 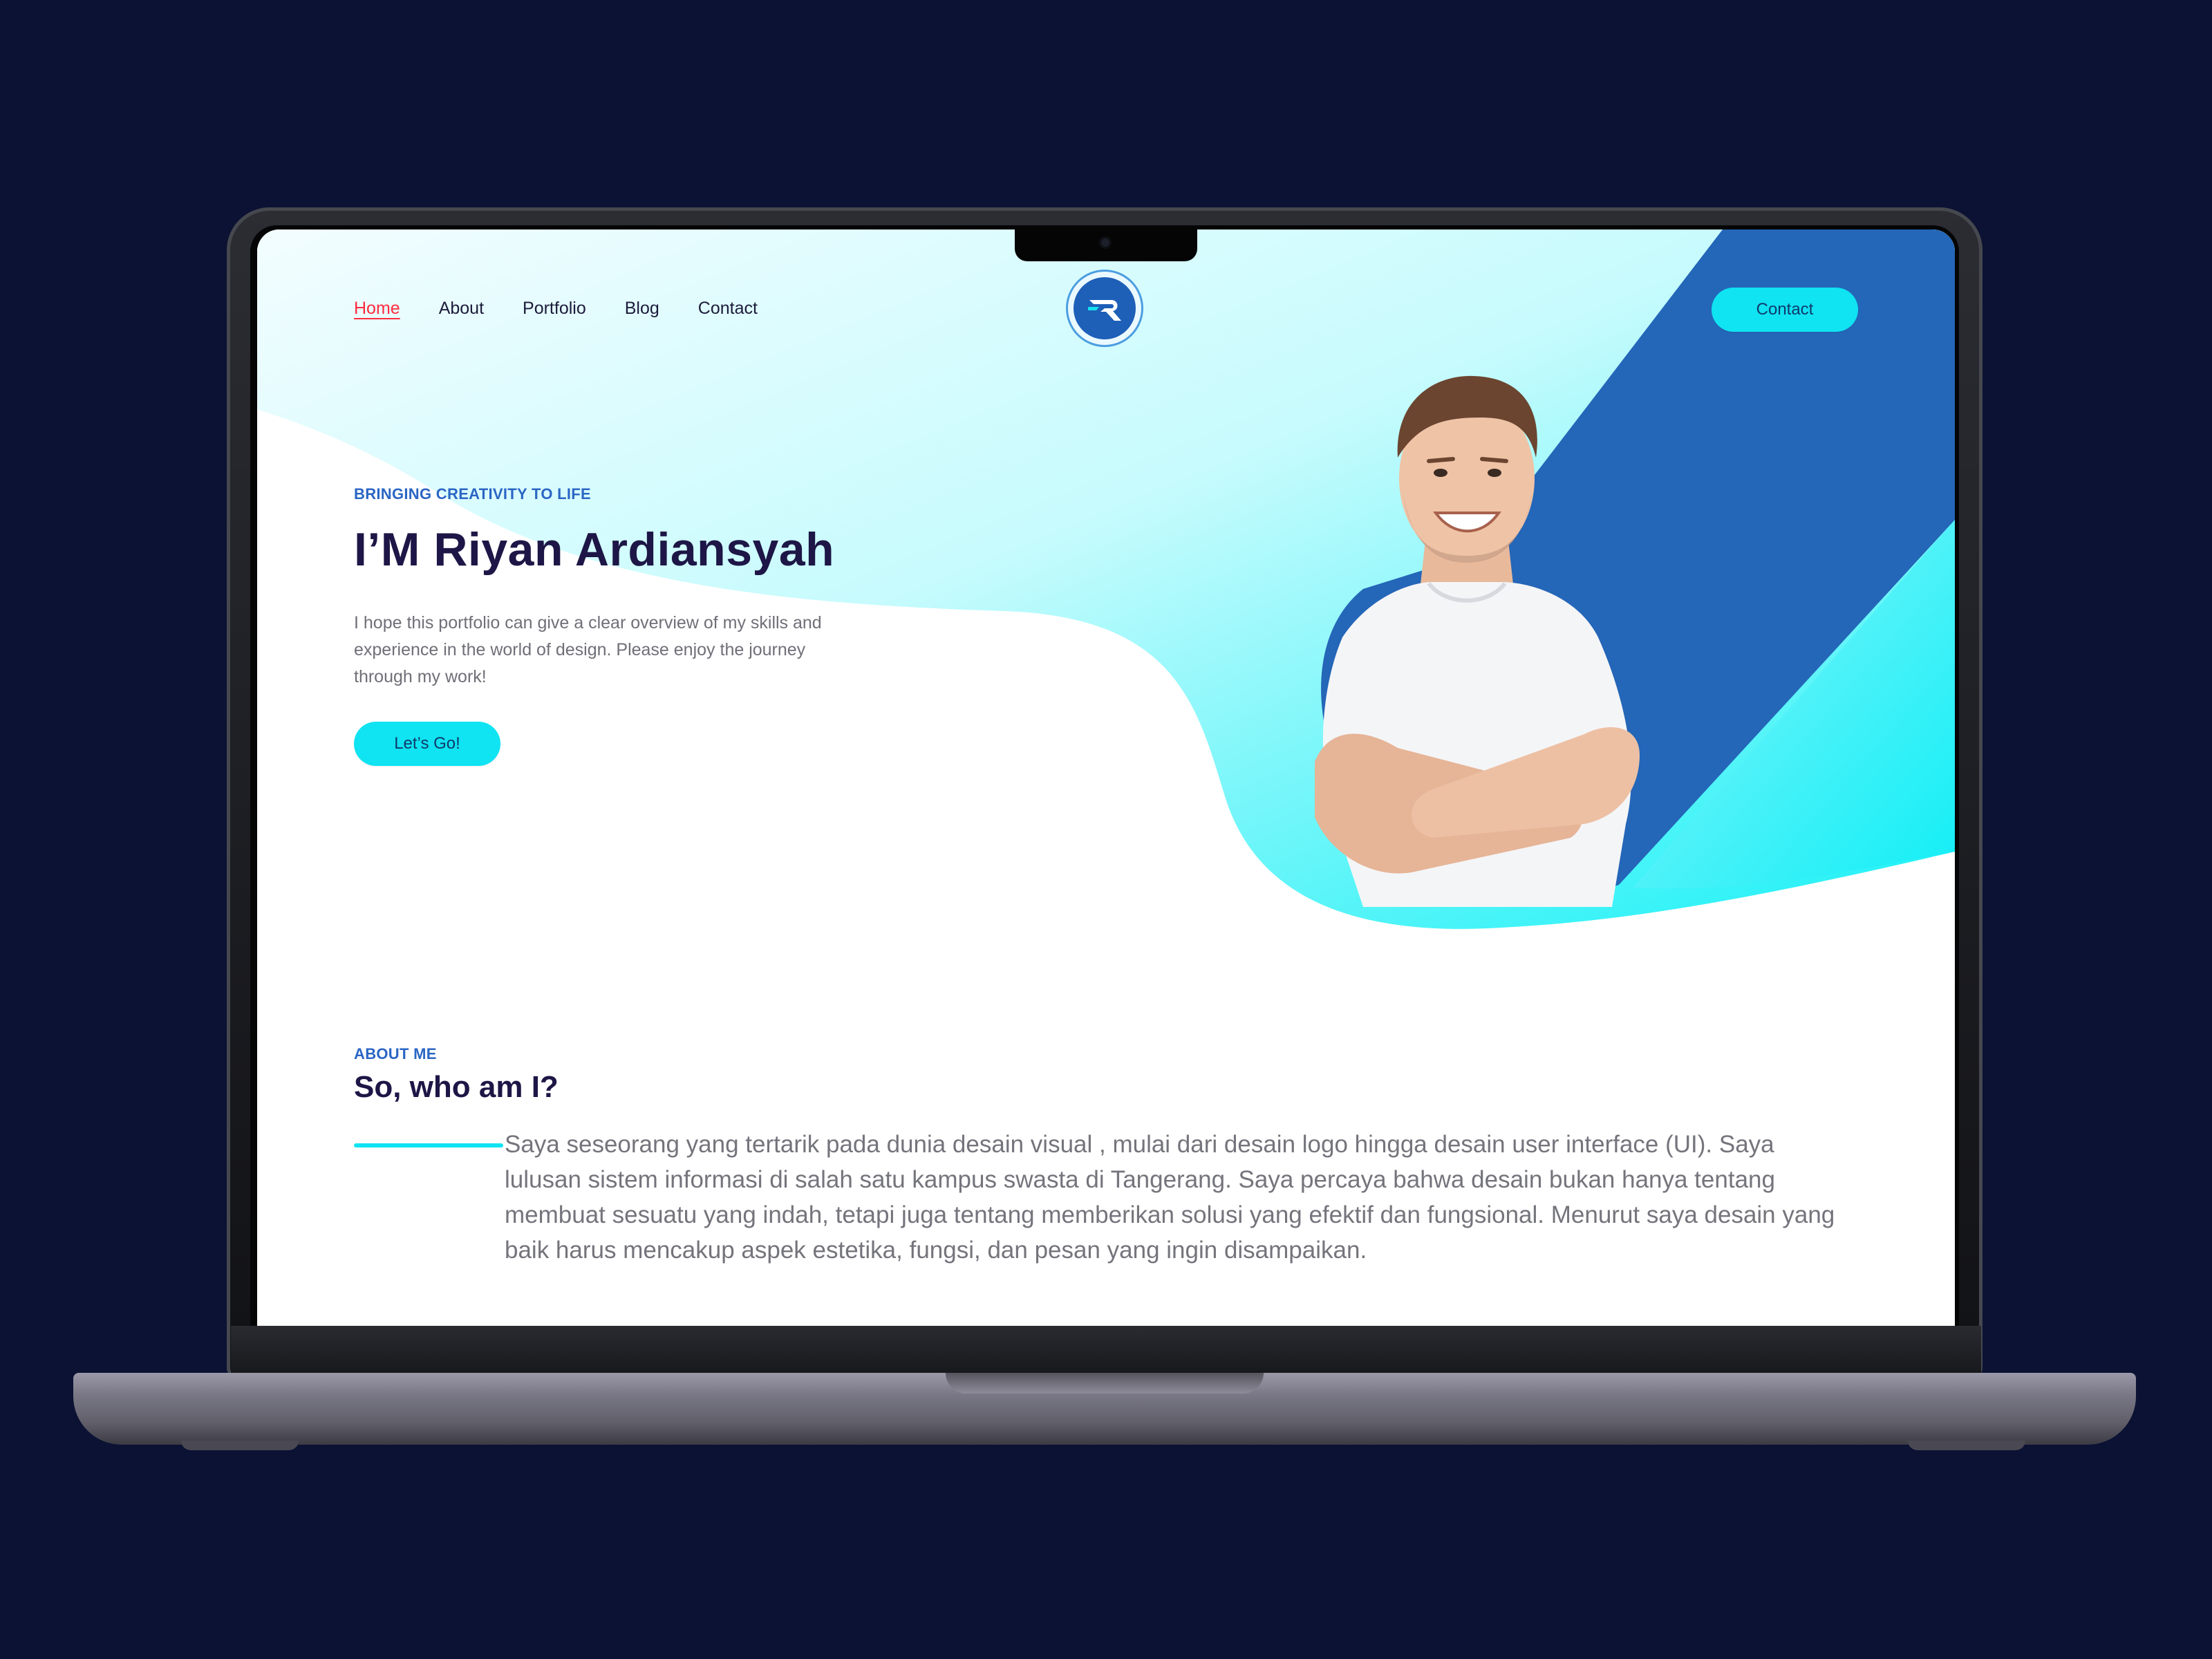 I want to click on header-contact-button: Contact, so click(x=1785, y=310).